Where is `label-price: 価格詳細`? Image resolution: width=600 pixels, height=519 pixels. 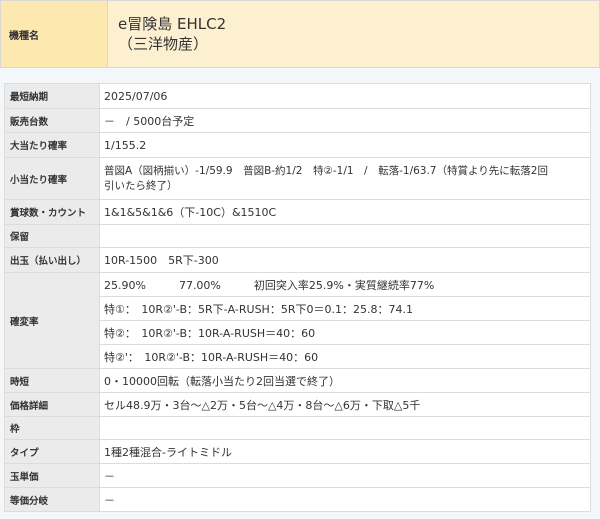 label-price: 価格詳細 is located at coordinates (52, 404).